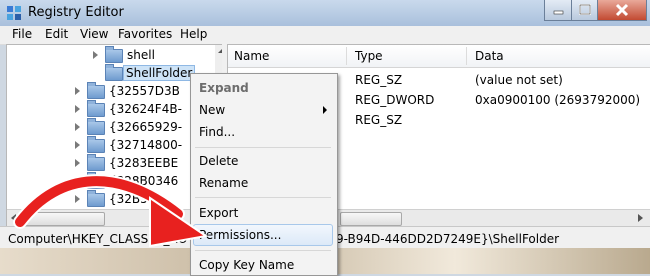 This screenshot has height=276, width=650. Describe the element at coordinates (146, 145) in the screenshot. I see `tree-item-label: {32714800-` at that location.